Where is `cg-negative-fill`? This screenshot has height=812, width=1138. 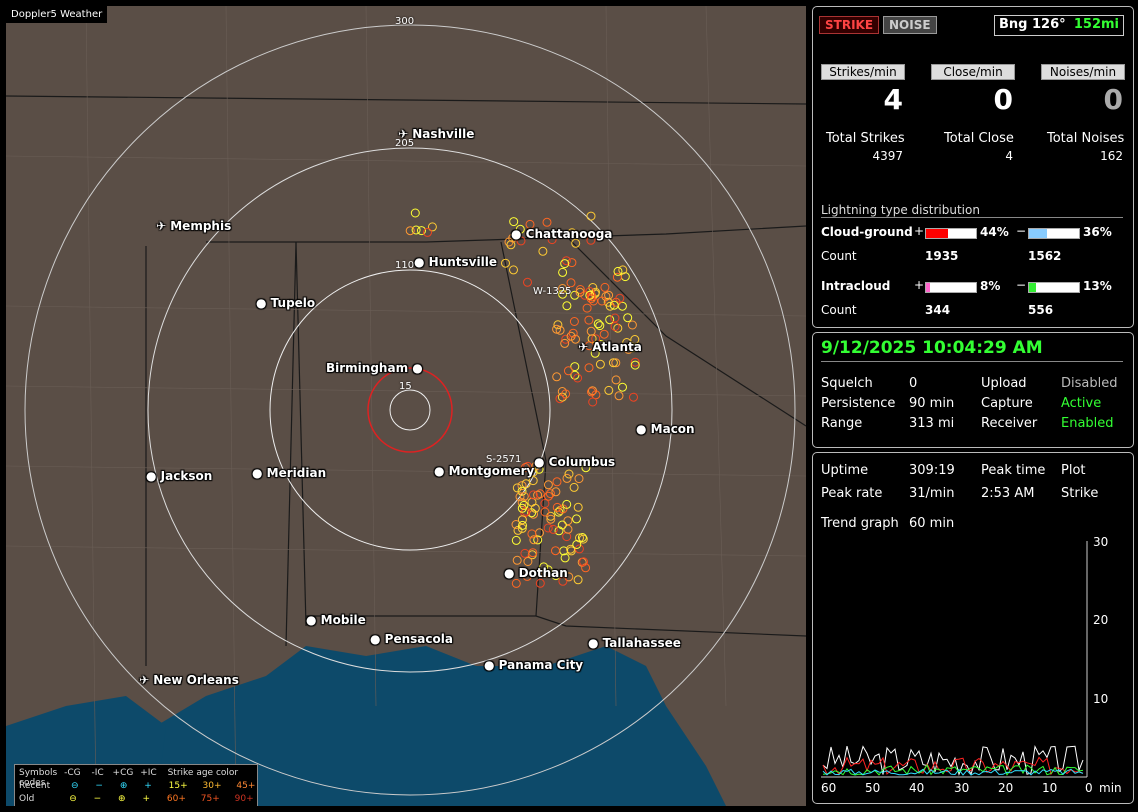 cg-negative-fill is located at coordinates (1038, 233).